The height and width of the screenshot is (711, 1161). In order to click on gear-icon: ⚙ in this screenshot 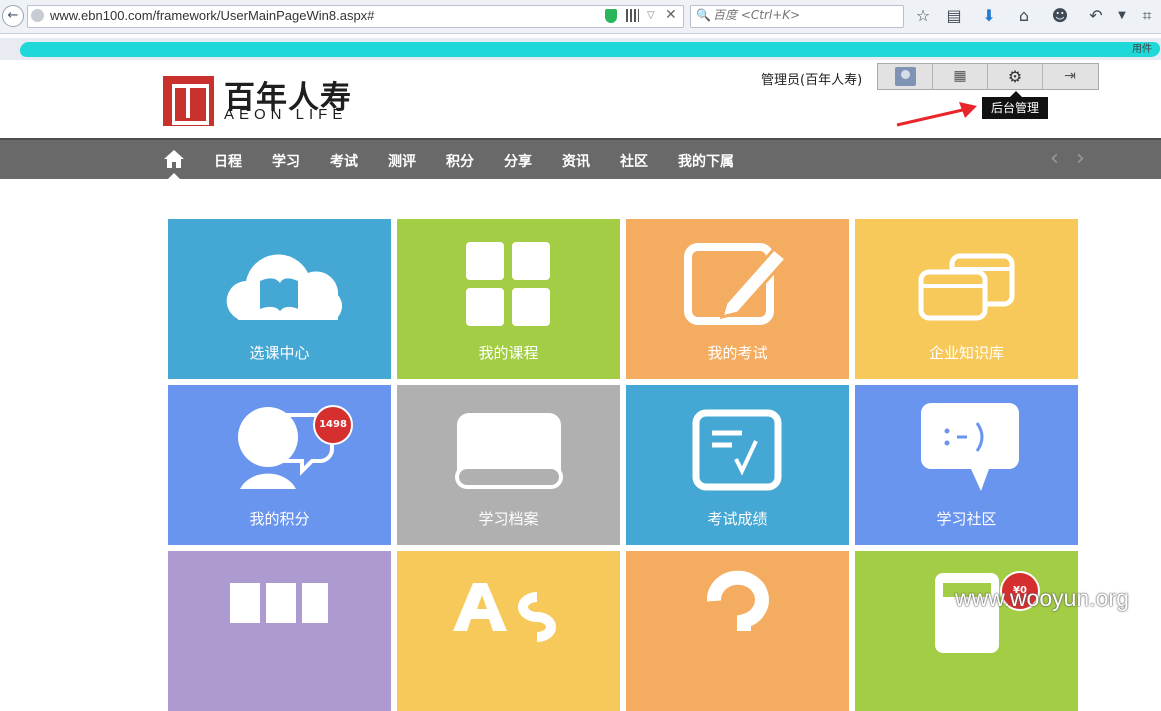, I will do `click(1015, 76)`.